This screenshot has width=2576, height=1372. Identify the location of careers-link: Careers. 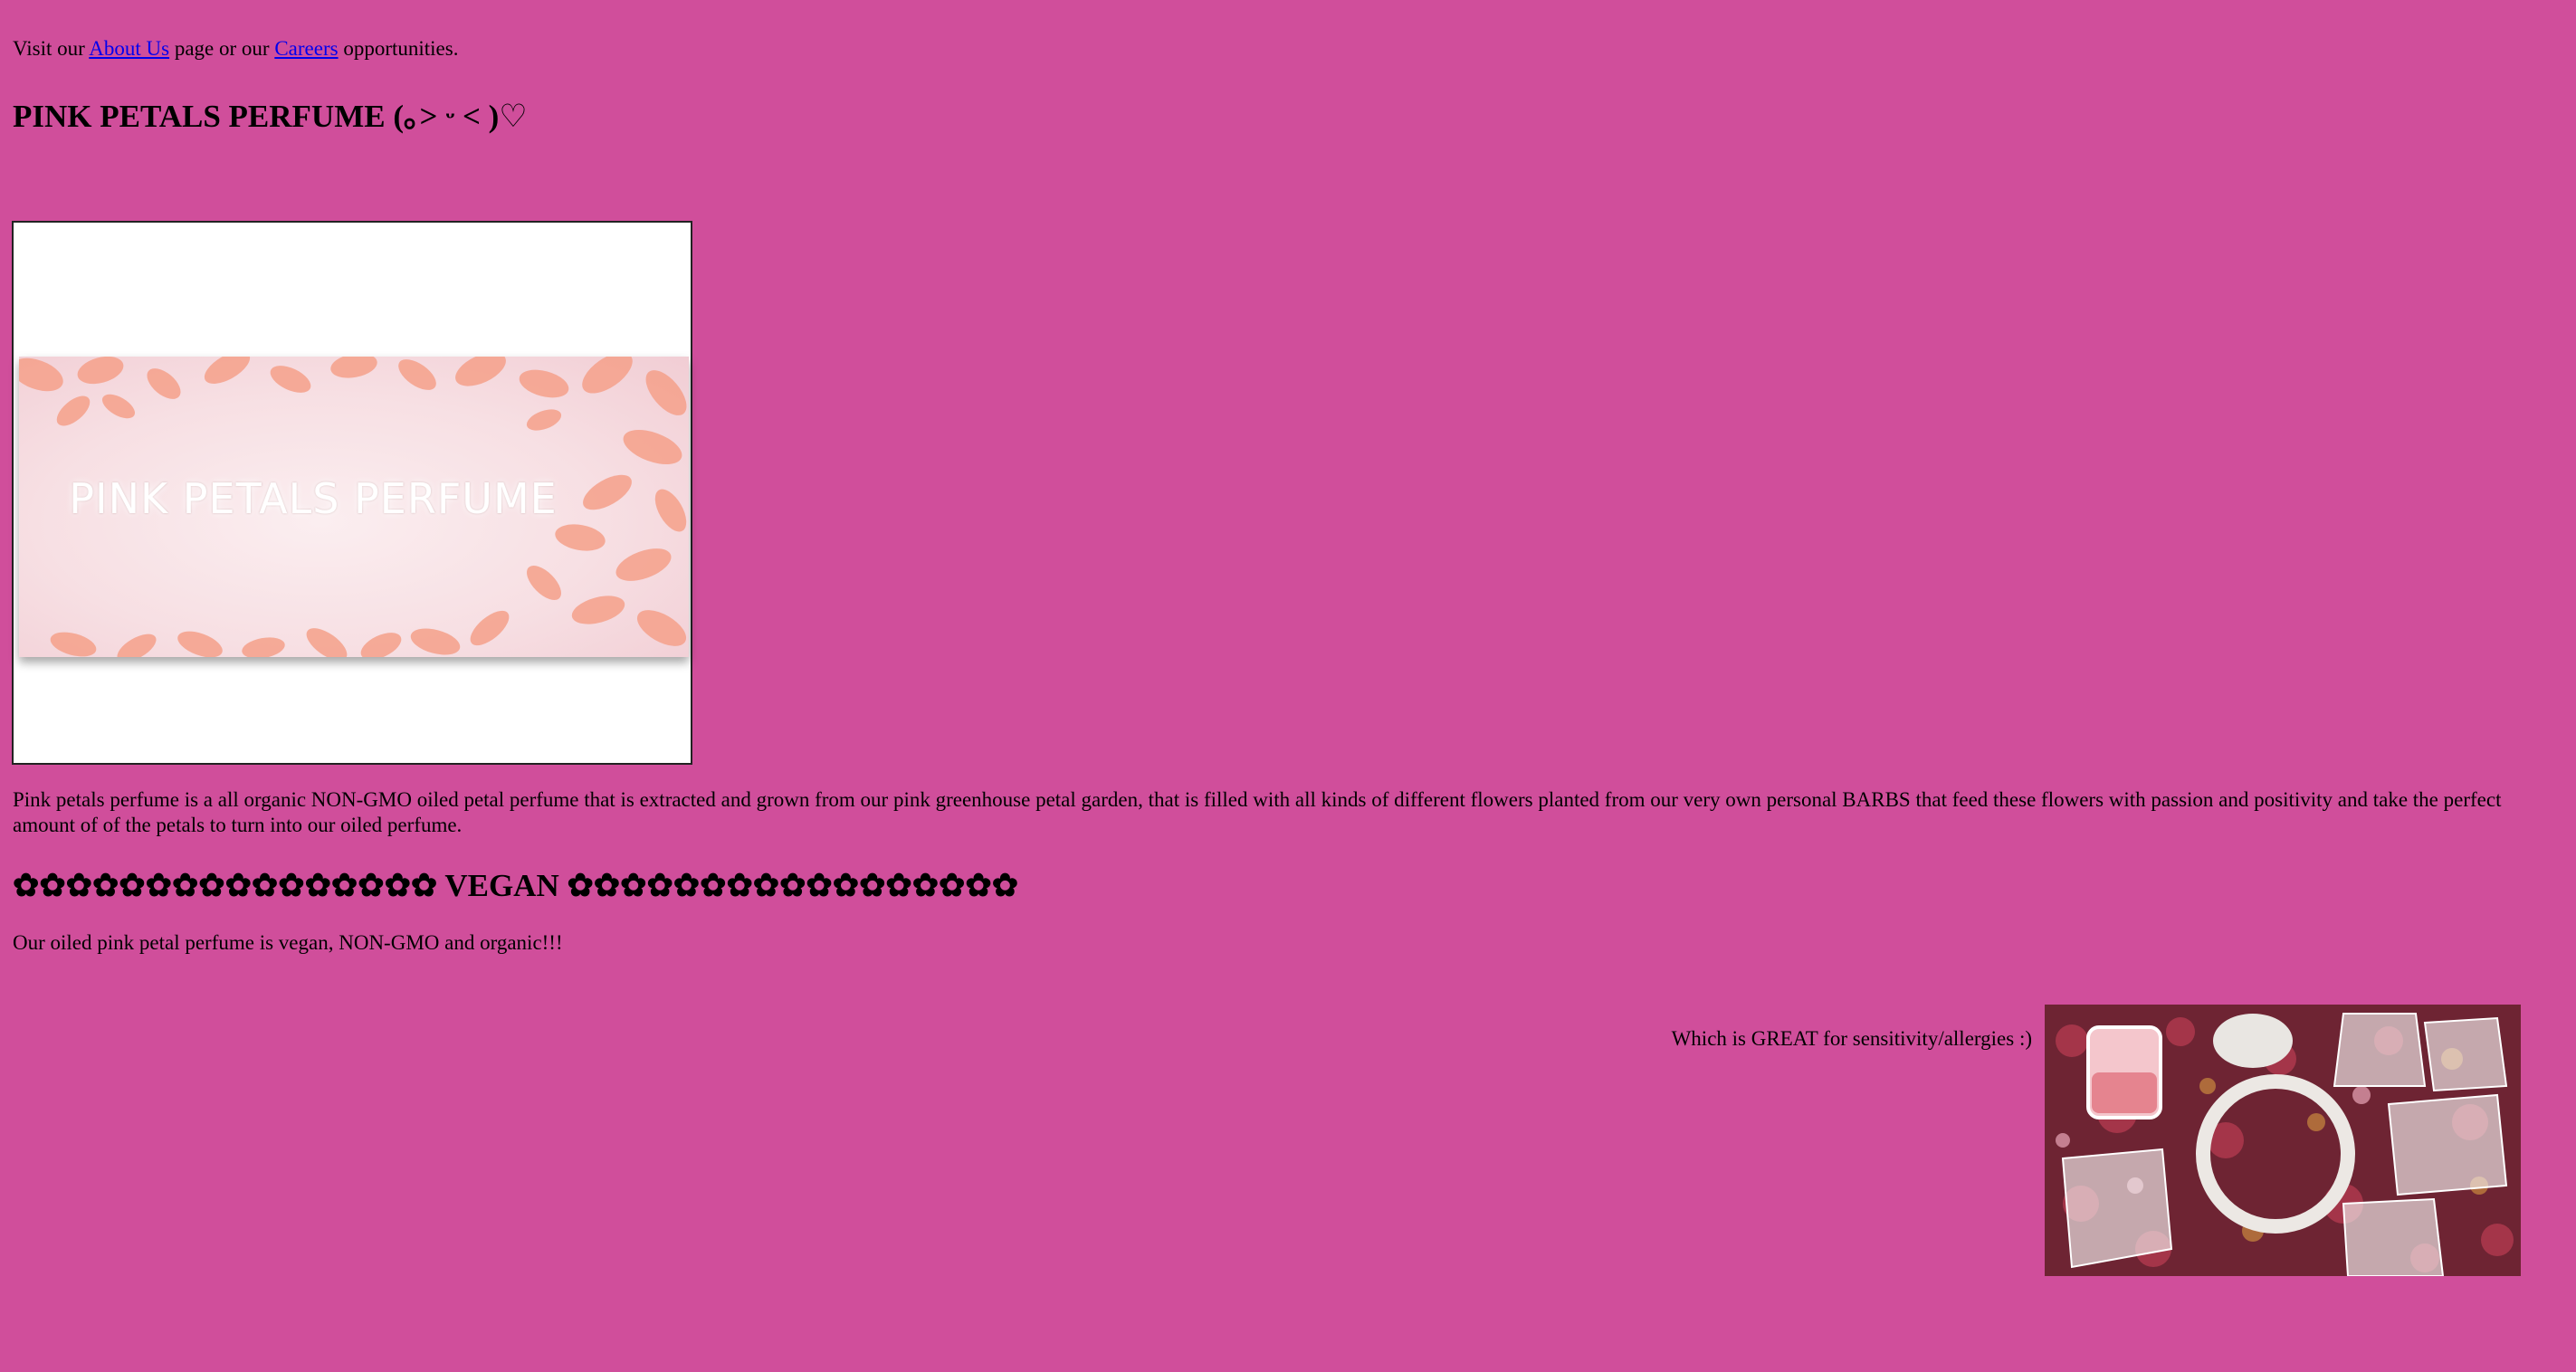
(306, 48).